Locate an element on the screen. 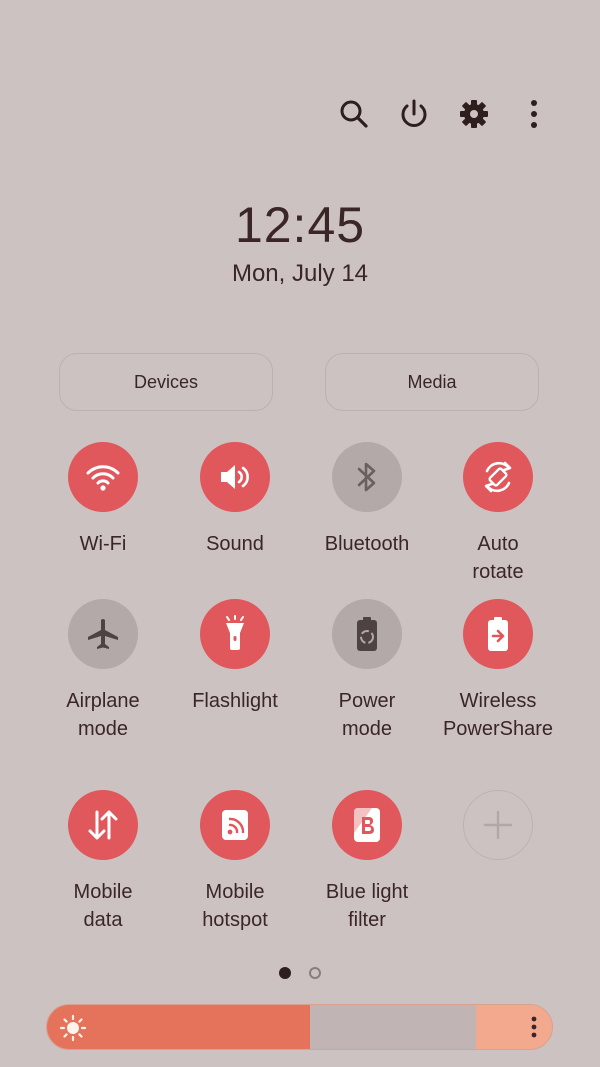 This screenshot has height=1067, width=600. tile-auto-rotate: Auto rotate is located at coordinates (498, 514).